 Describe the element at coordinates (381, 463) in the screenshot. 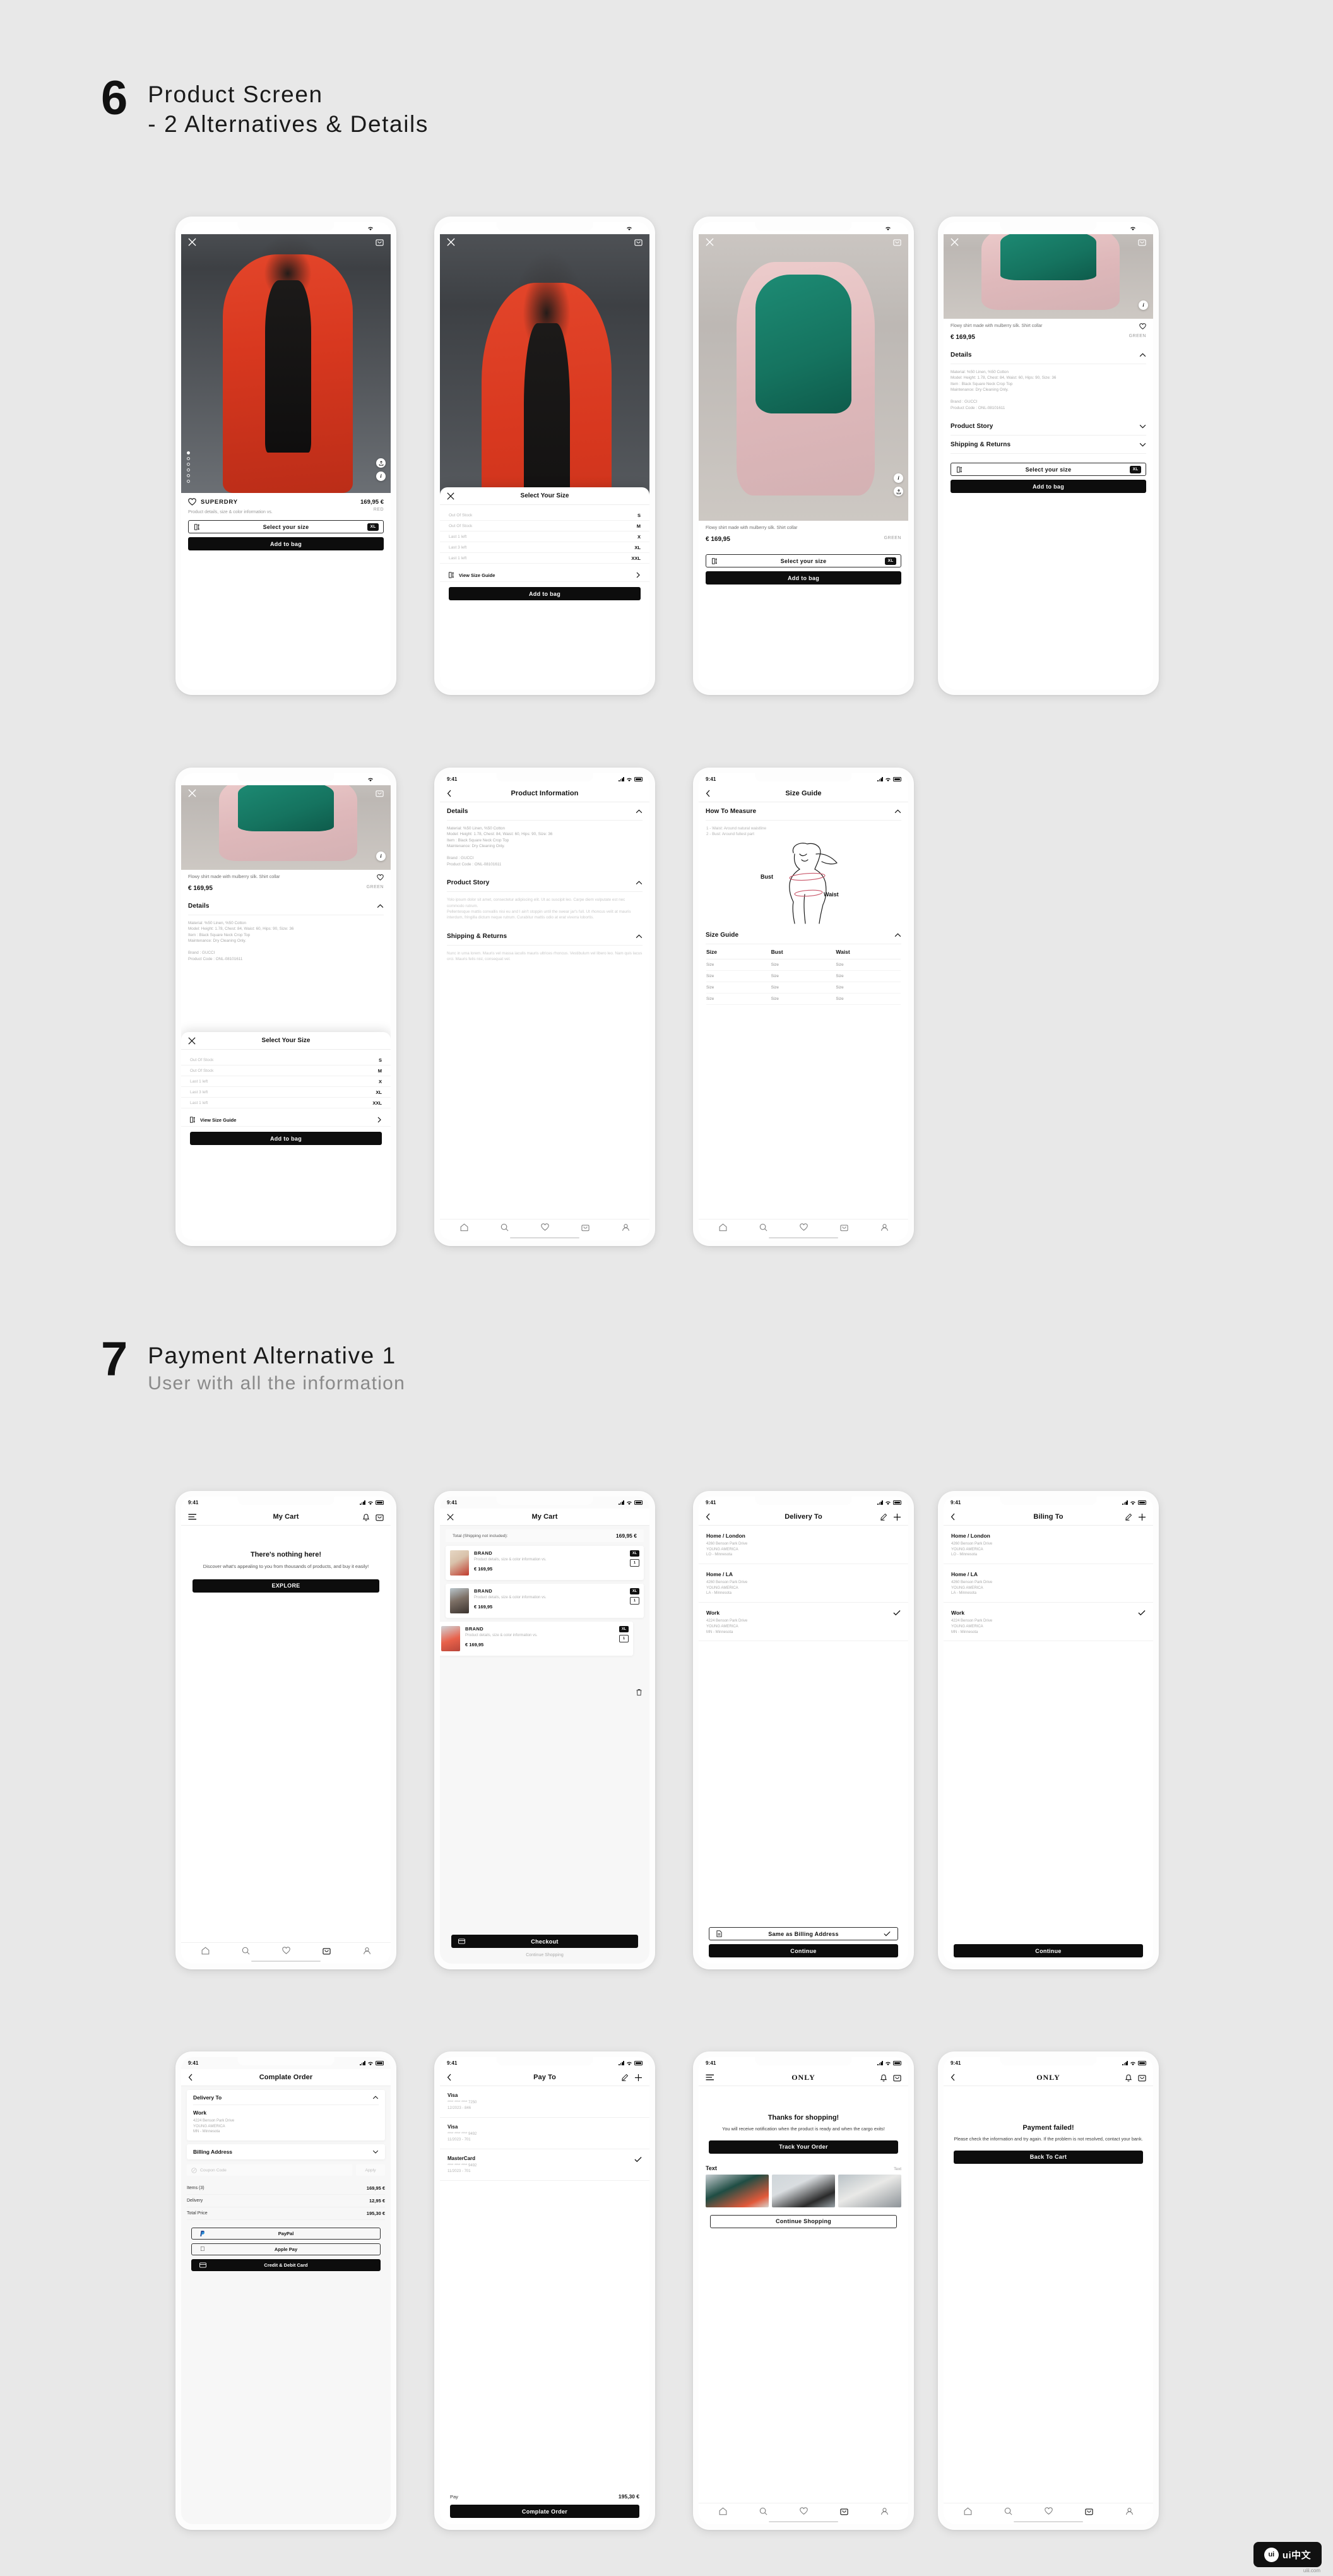

I see `share-icon` at that location.